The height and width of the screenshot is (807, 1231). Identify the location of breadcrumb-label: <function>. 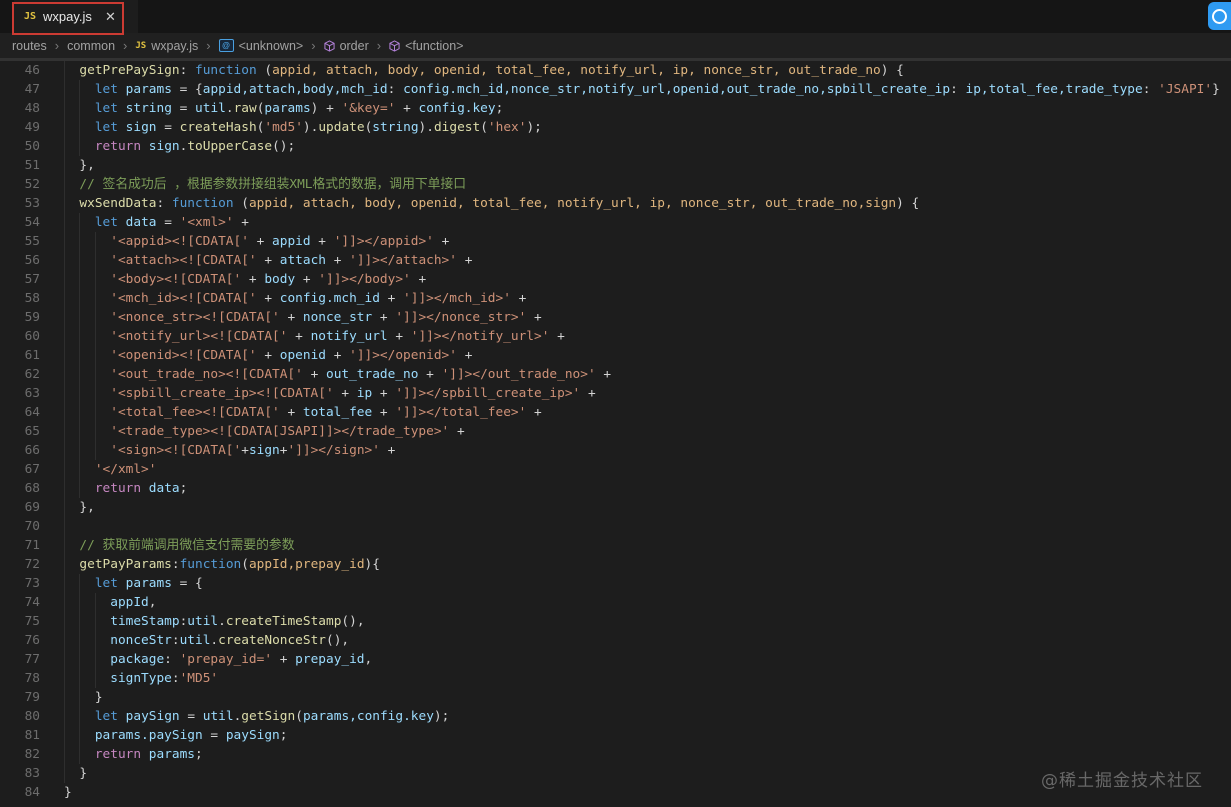
(434, 45).